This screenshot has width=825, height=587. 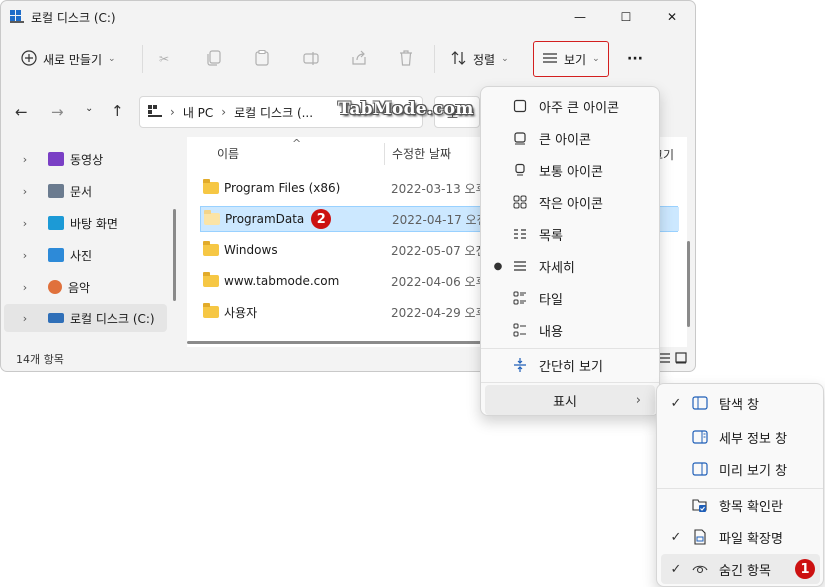 I want to click on video-icon, so click(x=56, y=159).